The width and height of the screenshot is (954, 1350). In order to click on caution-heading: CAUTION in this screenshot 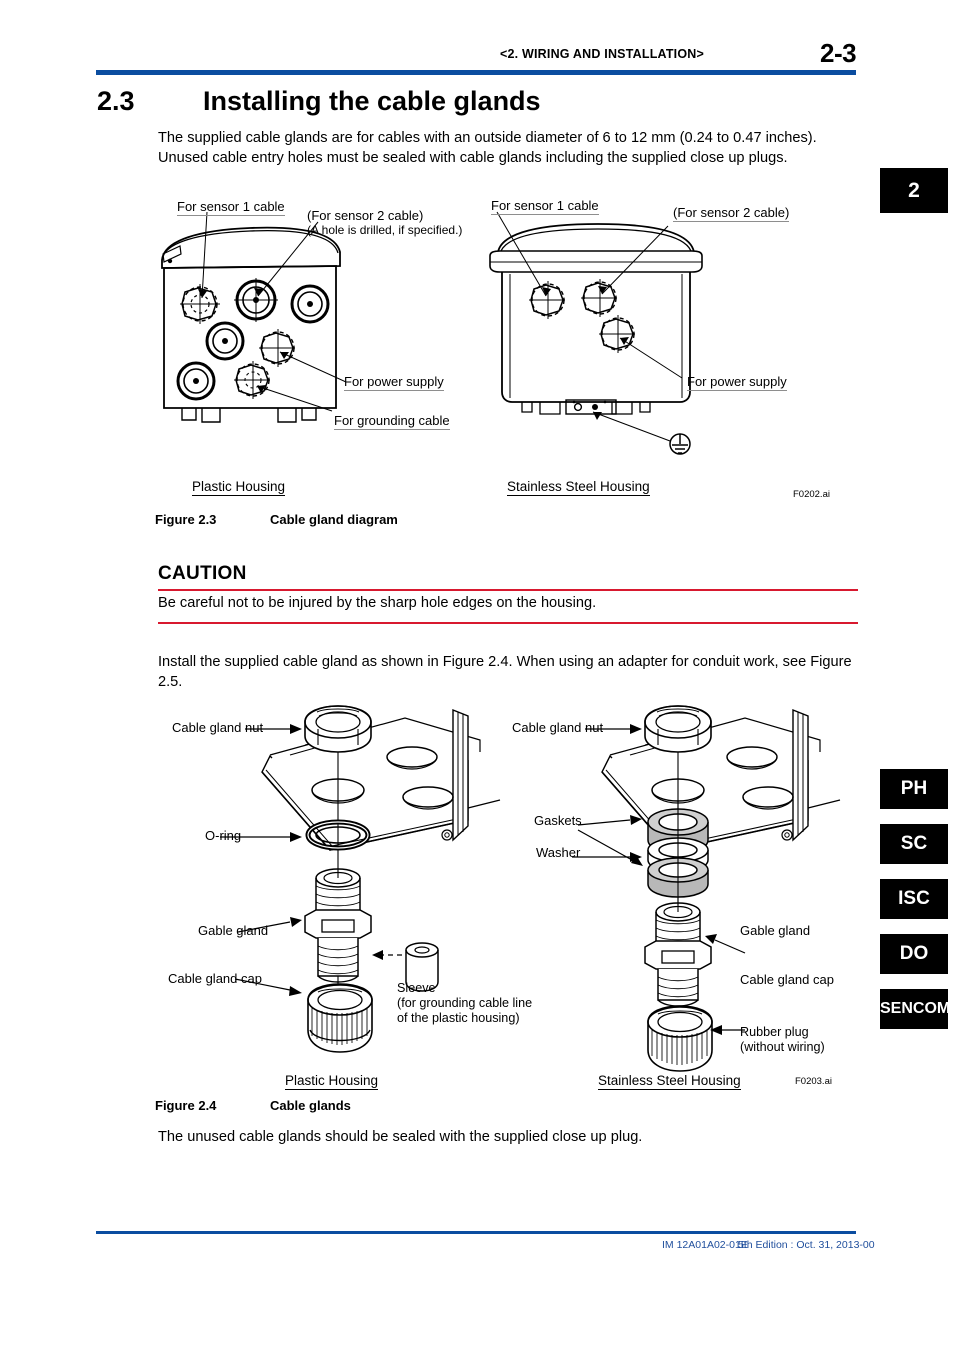, I will do `click(202, 573)`.